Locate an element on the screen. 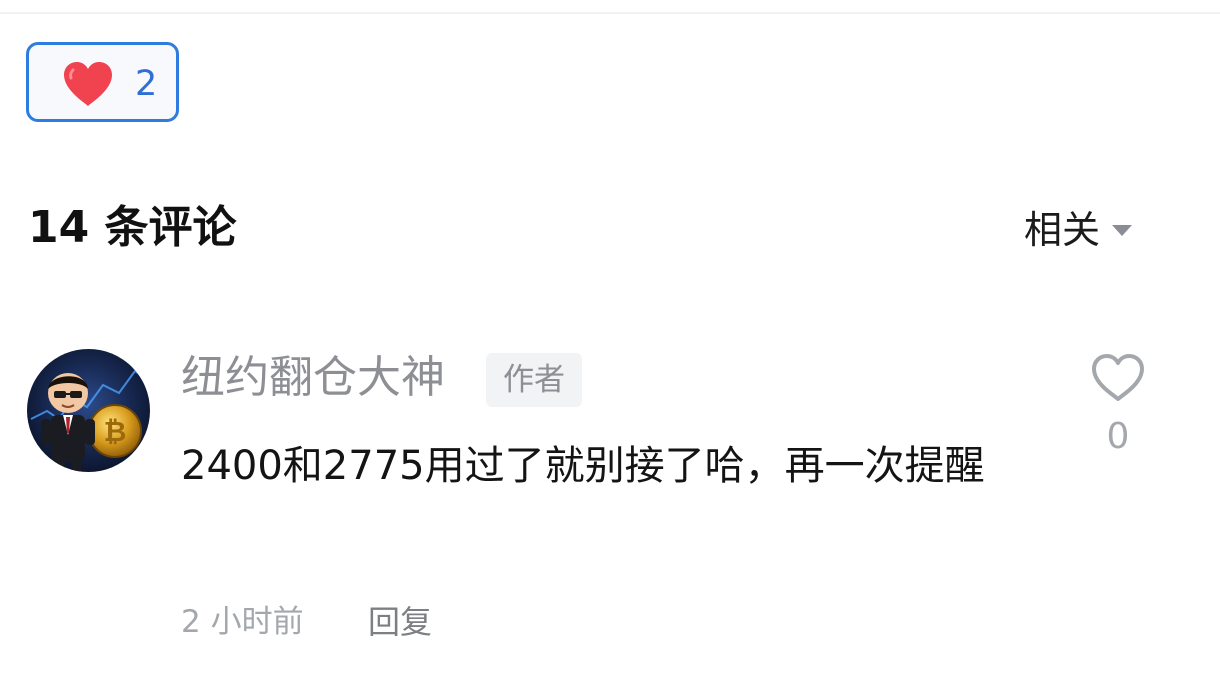 The width and height of the screenshot is (1220, 691). caret-down-icon is located at coordinates (1122, 230).